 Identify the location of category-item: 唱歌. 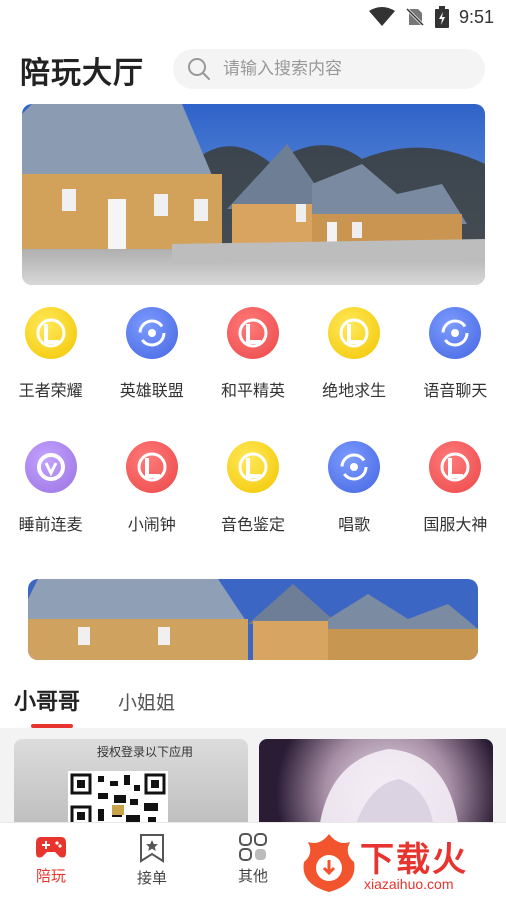
(354, 488).